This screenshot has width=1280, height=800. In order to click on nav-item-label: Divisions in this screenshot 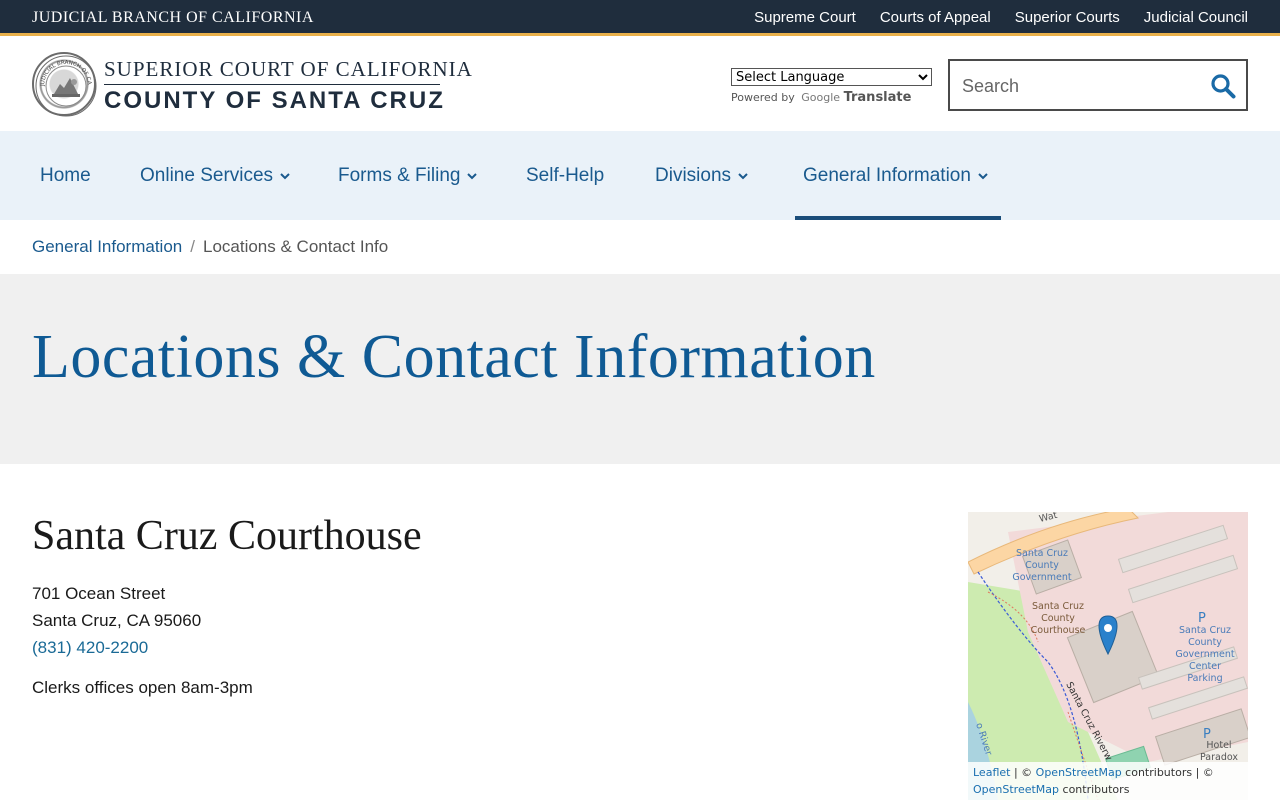, I will do `click(693, 175)`.